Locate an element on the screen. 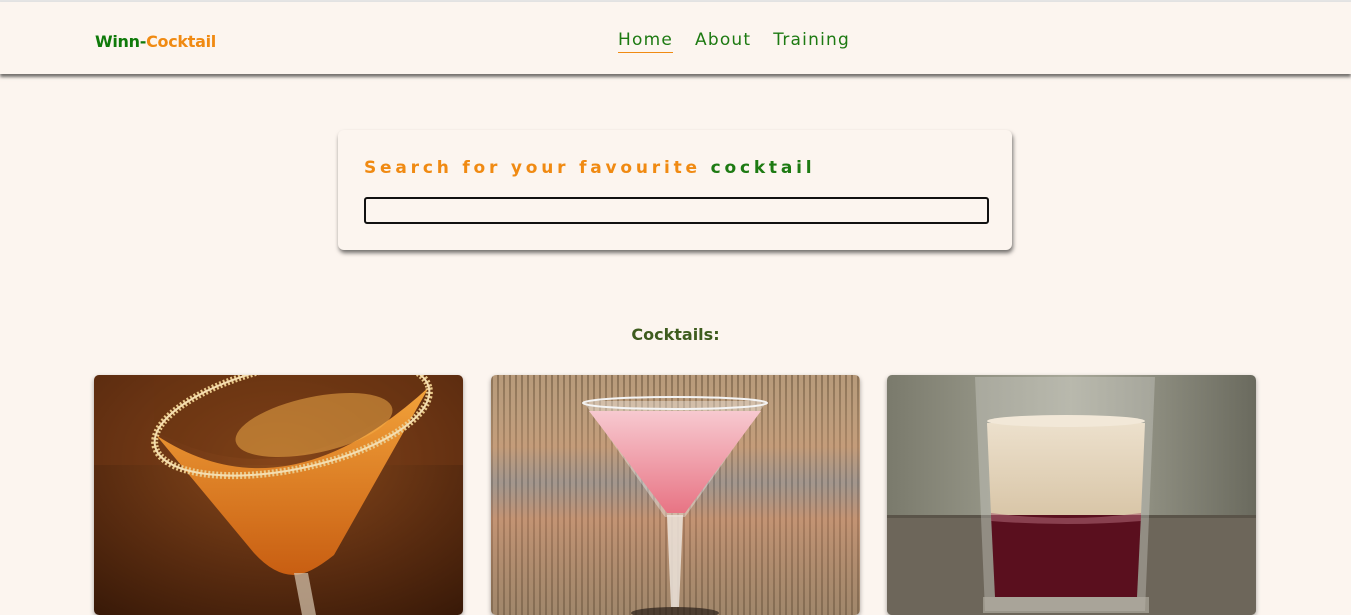 The image size is (1351, 615). main-nav: Home About Training is located at coordinates (734, 41).